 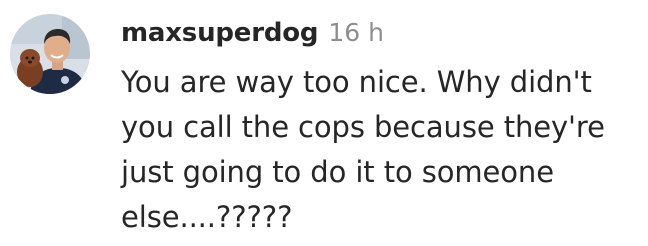 What do you see at coordinates (356, 82) in the screenshot?
I see `comment-text-line: You are way too nice. Why didn't` at bounding box center [356, 82].